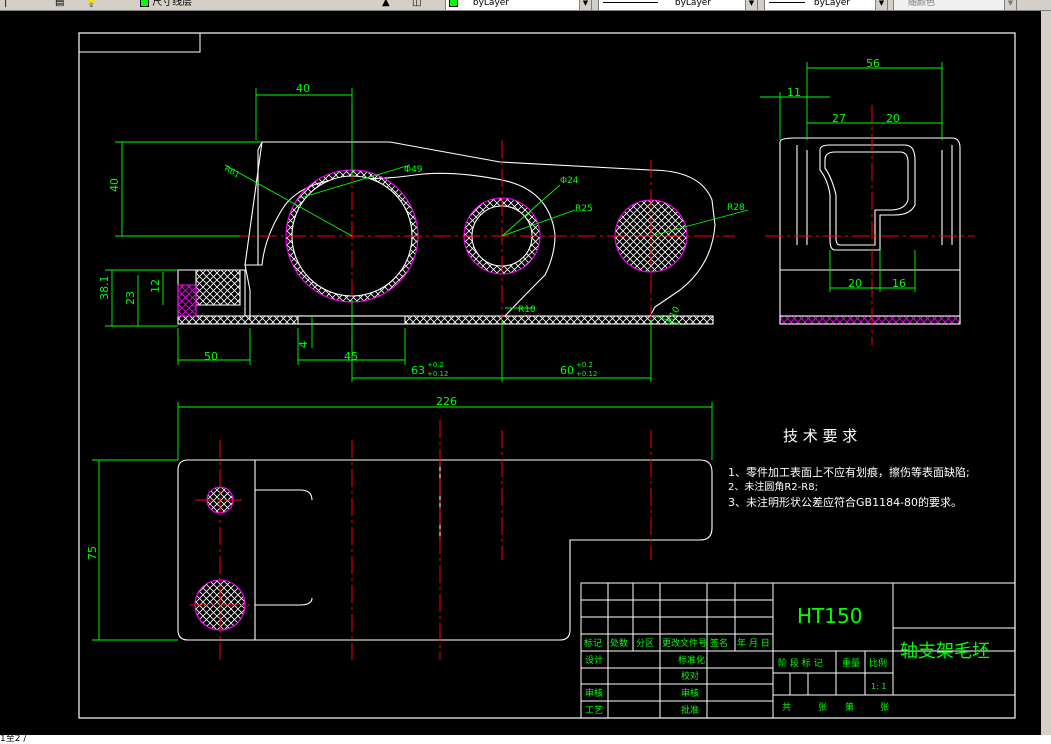  What do you see at coordinates (155, 286) in the screenshot?
I see `dim-12: 12` at bounding box center [155, 286].